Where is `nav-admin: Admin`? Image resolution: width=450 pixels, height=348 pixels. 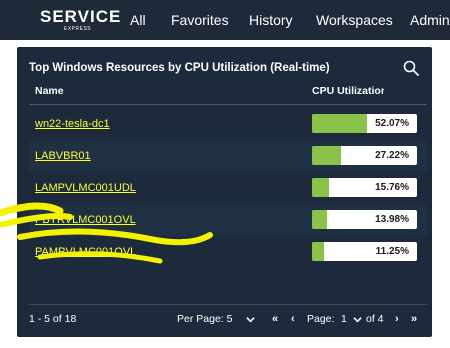
nav-admin: Admin is located at coordinates (430, 20).